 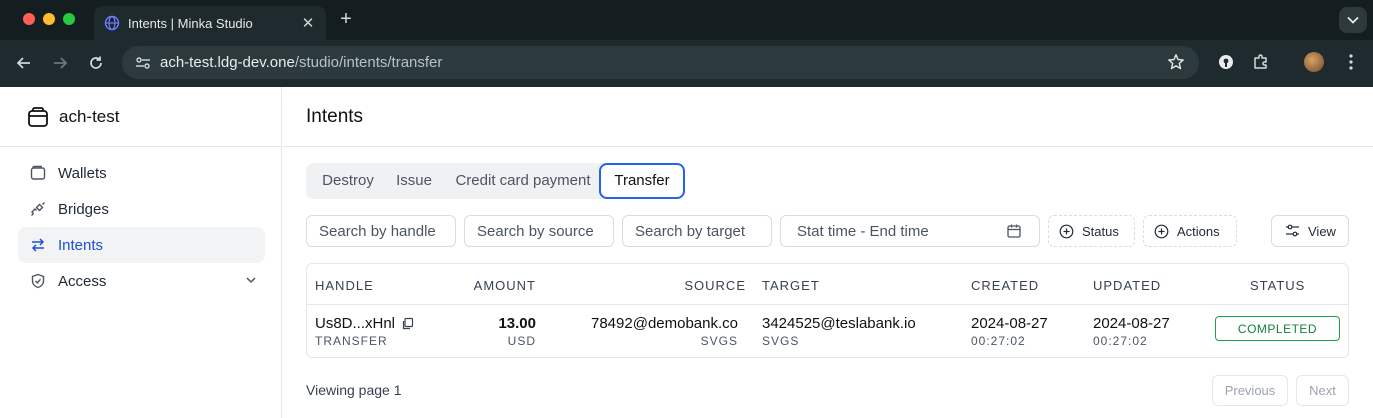 I want to click on next-page-button: Next, so click(x=1322, y=390).